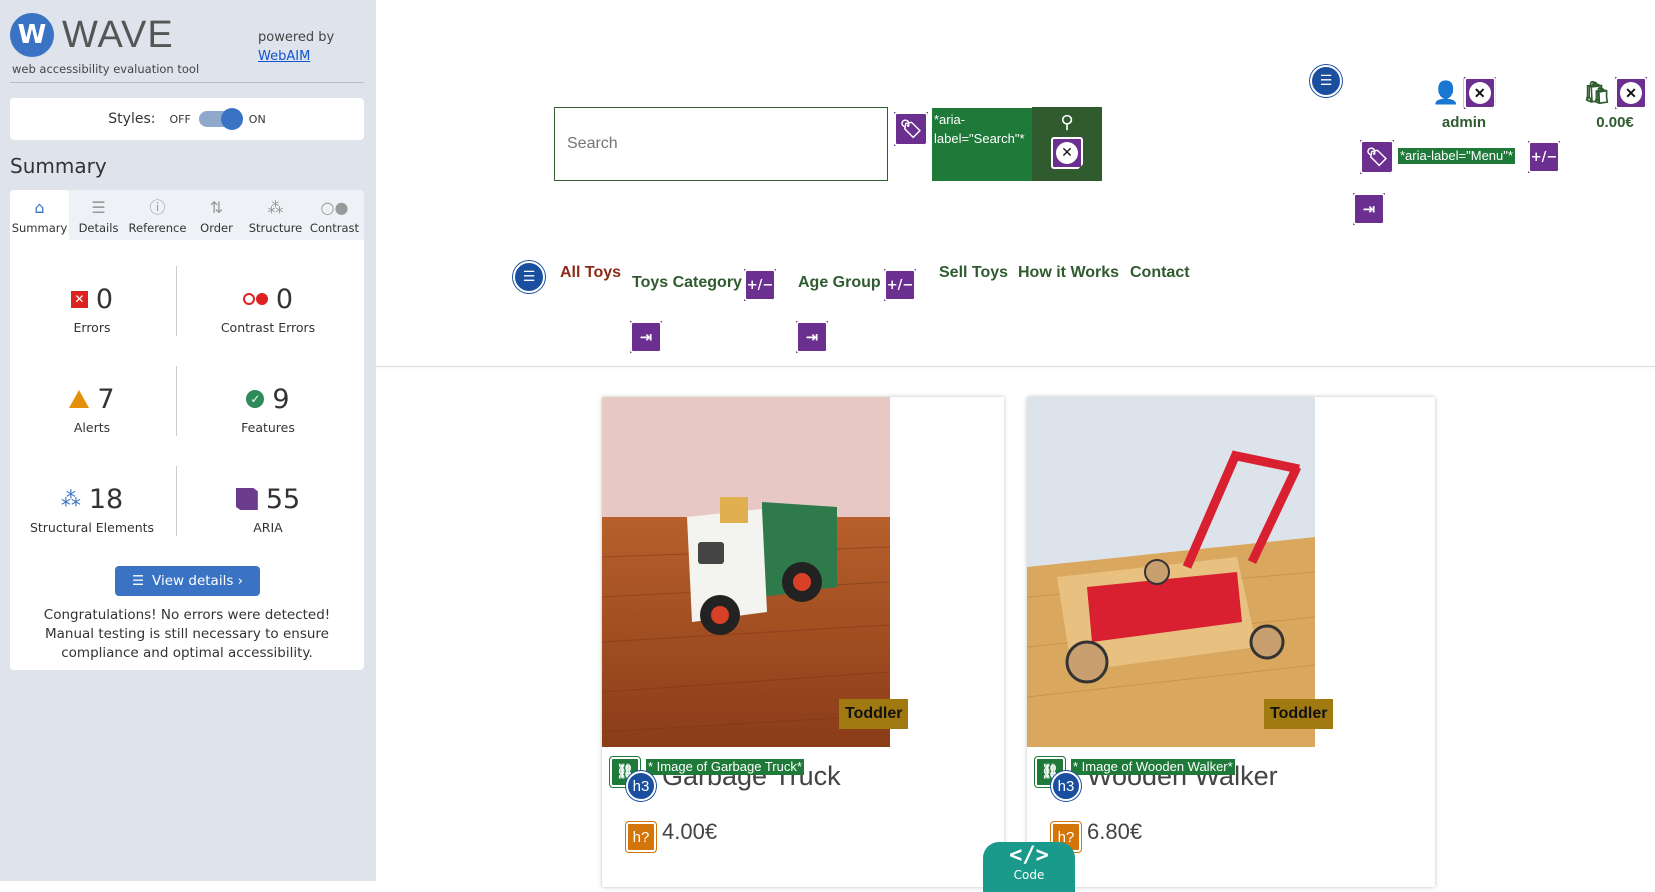  I want to click on tab-label: Structure, so click(275, 228).